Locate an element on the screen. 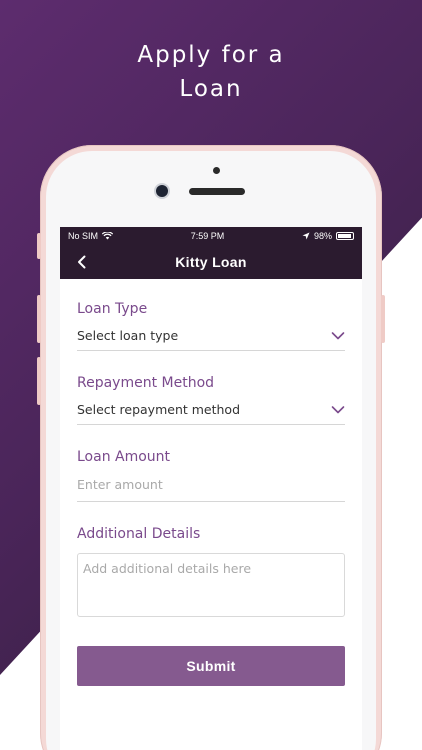 The image size is (422, 750). loan-amount-field: Loan Amount is located at coordinates (211, 475).